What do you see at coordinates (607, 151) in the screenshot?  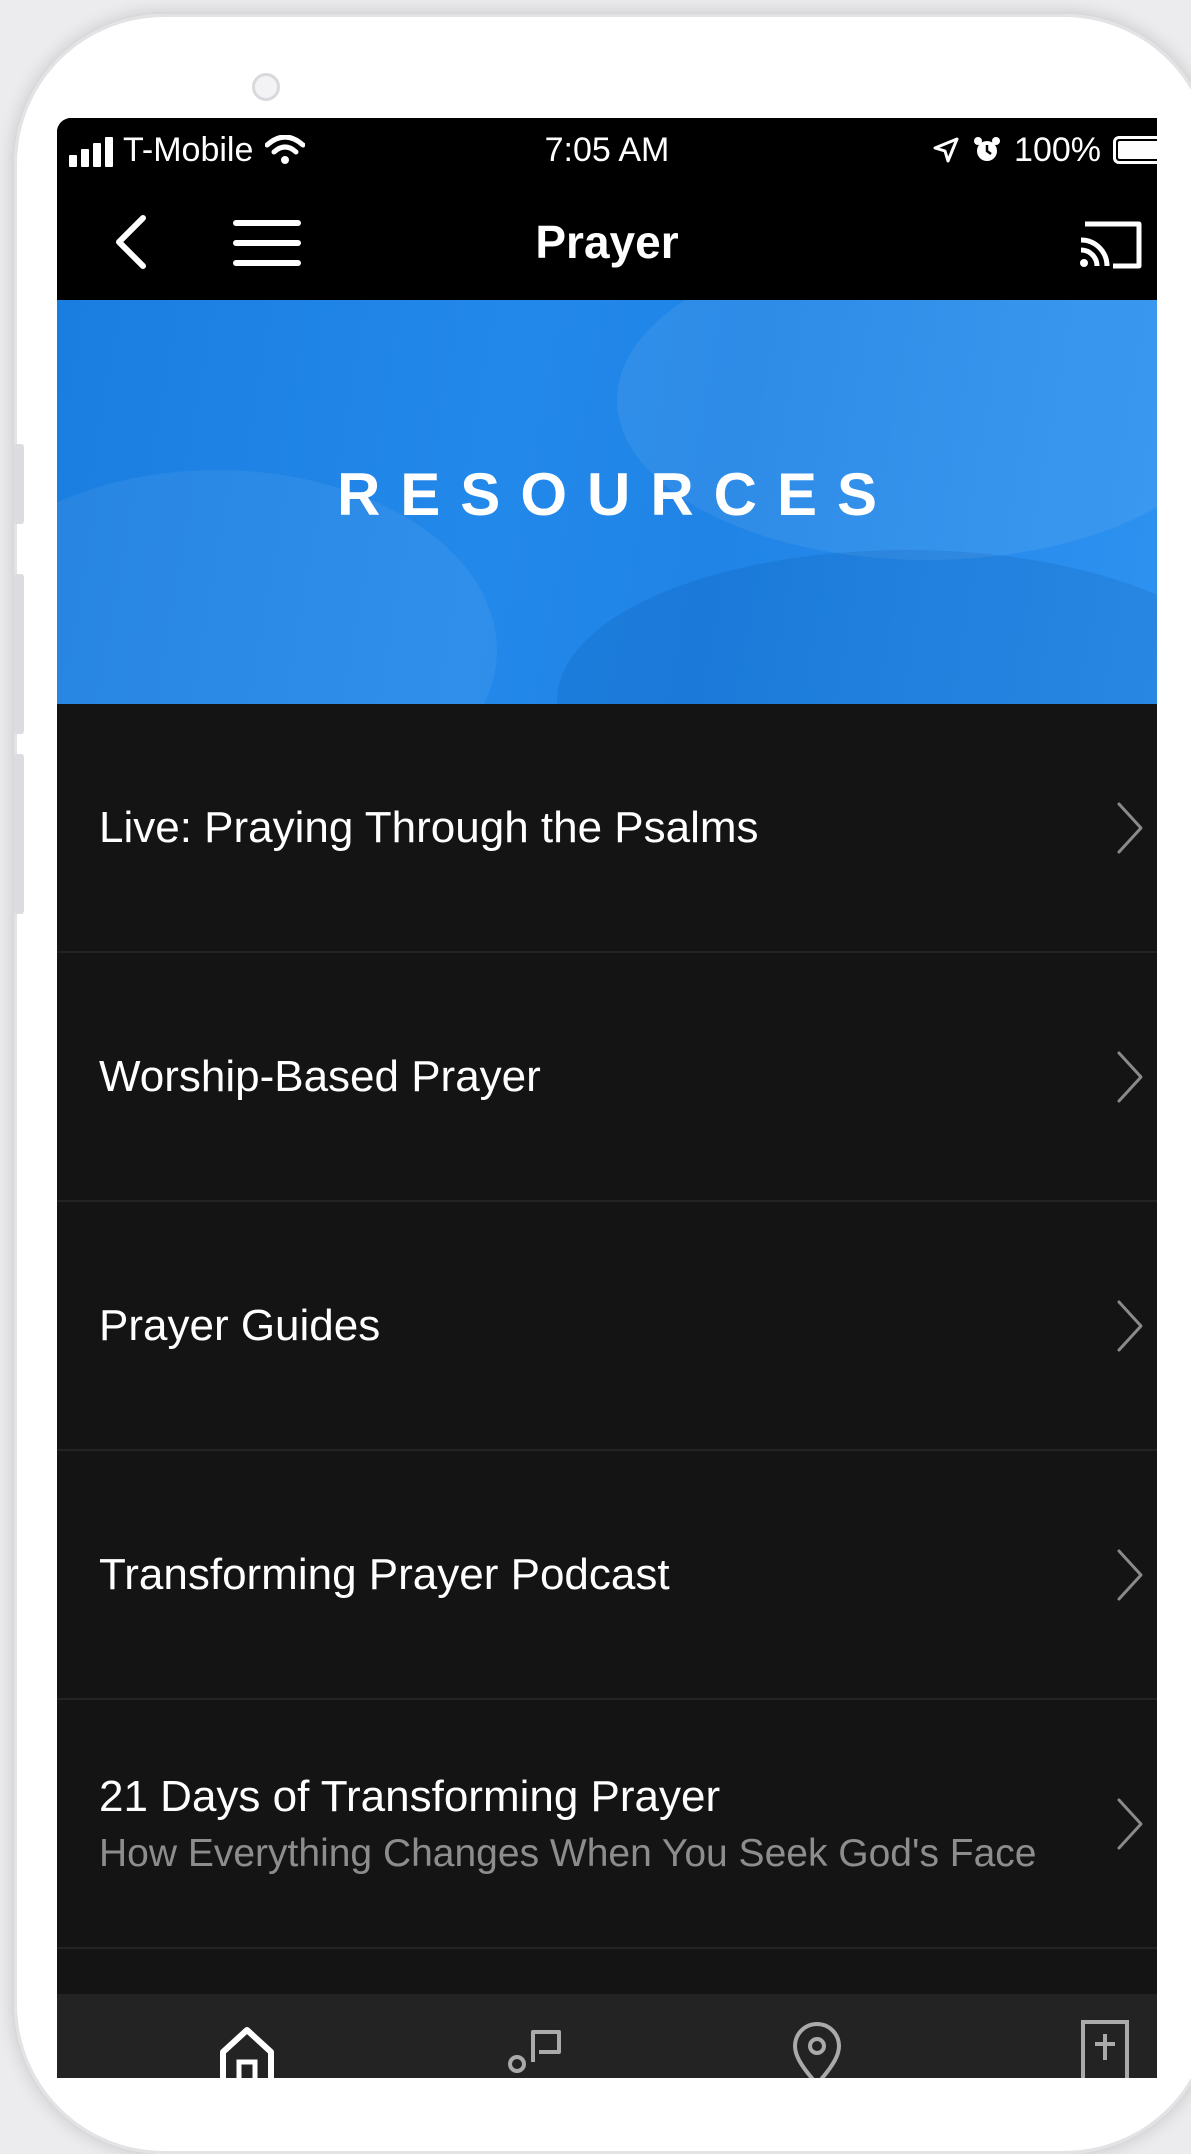 I see `status-bar: T-Mobile 7:05 AM 100%` at bounding box center [607, 151].